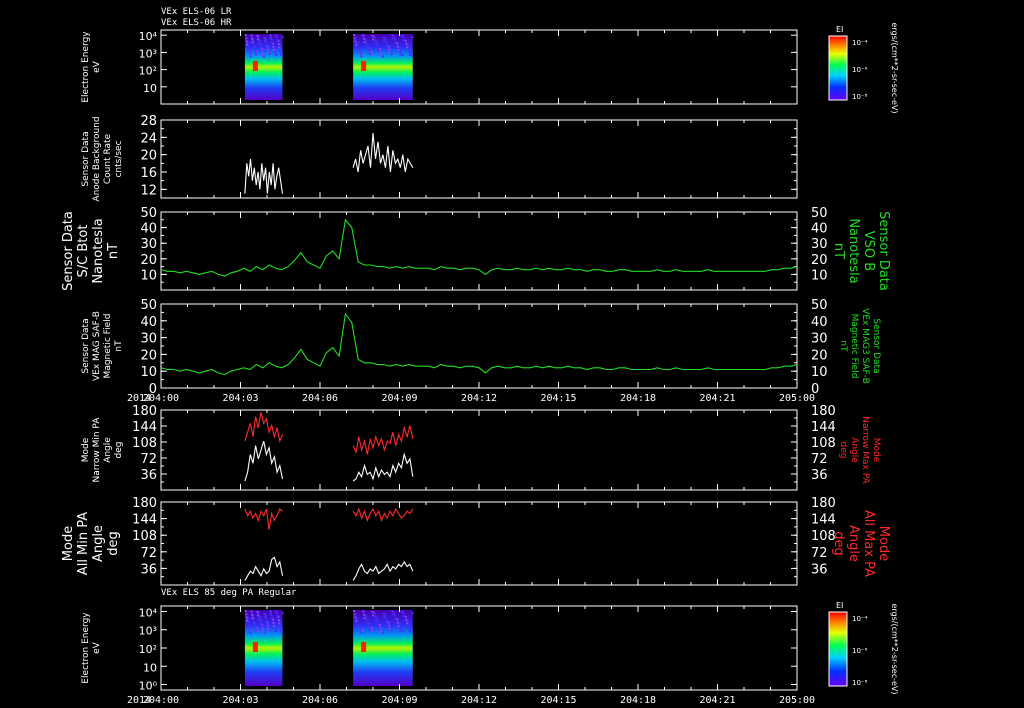 Image resolution: width=1024 pixels, height=708 pixels. I want to click on y-tick-label-right: 30, so click(819, 339).